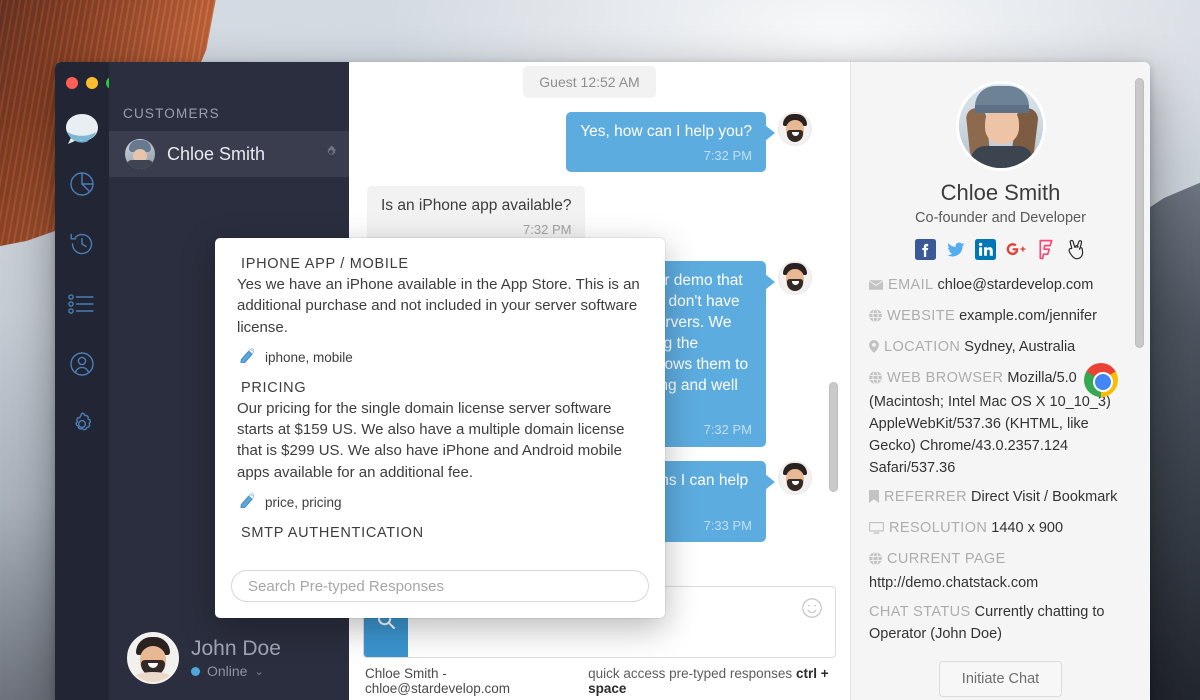 The image size is (1200, 700). What do you see at coordinates (876, 287) in the screenshot?
I see `envelope-icon` at bounding box center [876, 287].